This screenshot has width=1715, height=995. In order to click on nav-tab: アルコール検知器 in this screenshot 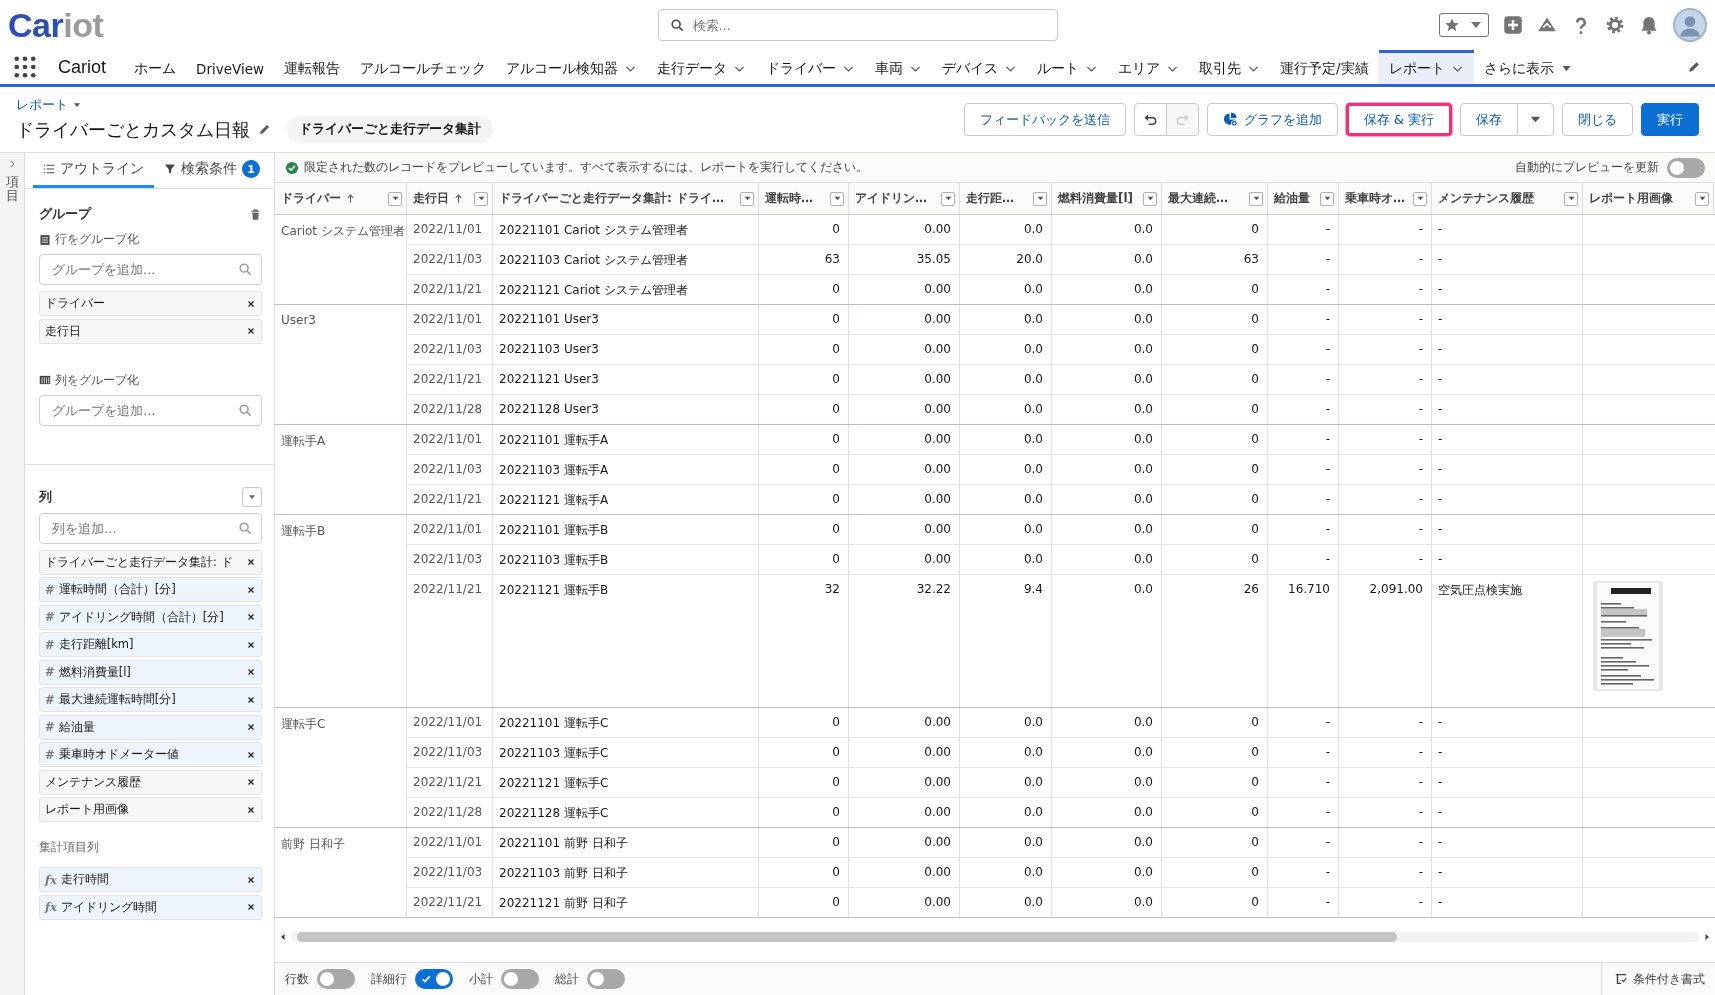, I will do `click(572, 67)`.